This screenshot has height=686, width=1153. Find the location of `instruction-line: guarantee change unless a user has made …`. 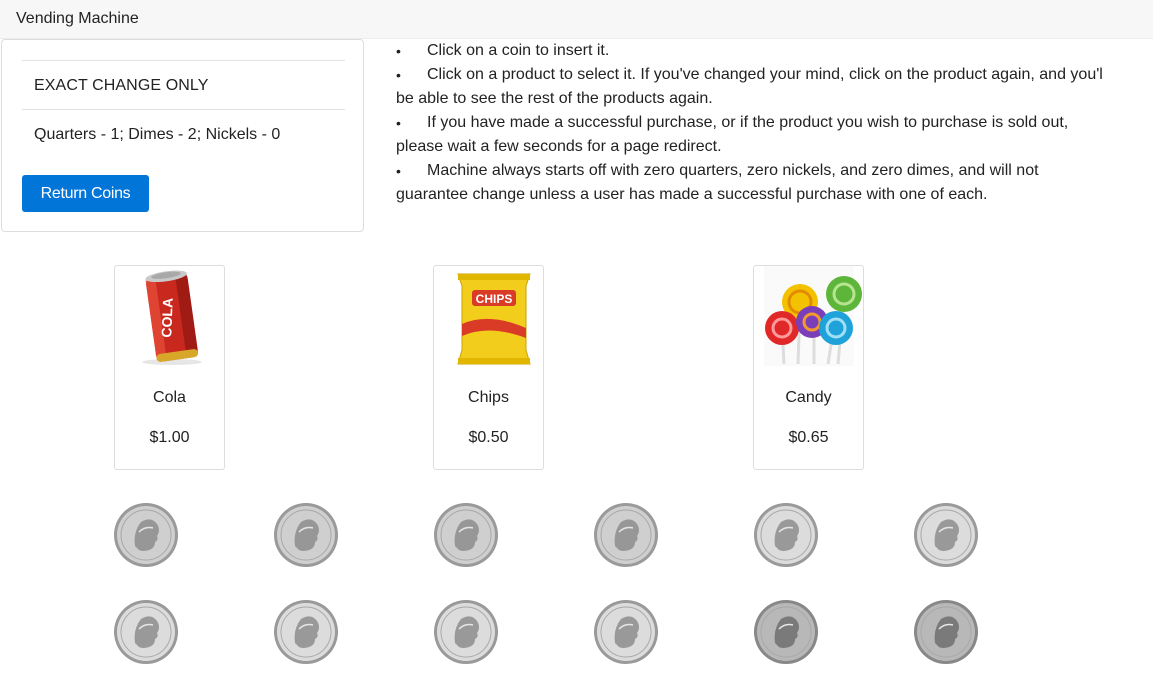

instruction-line: guarantee change unless a user has made … is located at coordinates (692, 194).